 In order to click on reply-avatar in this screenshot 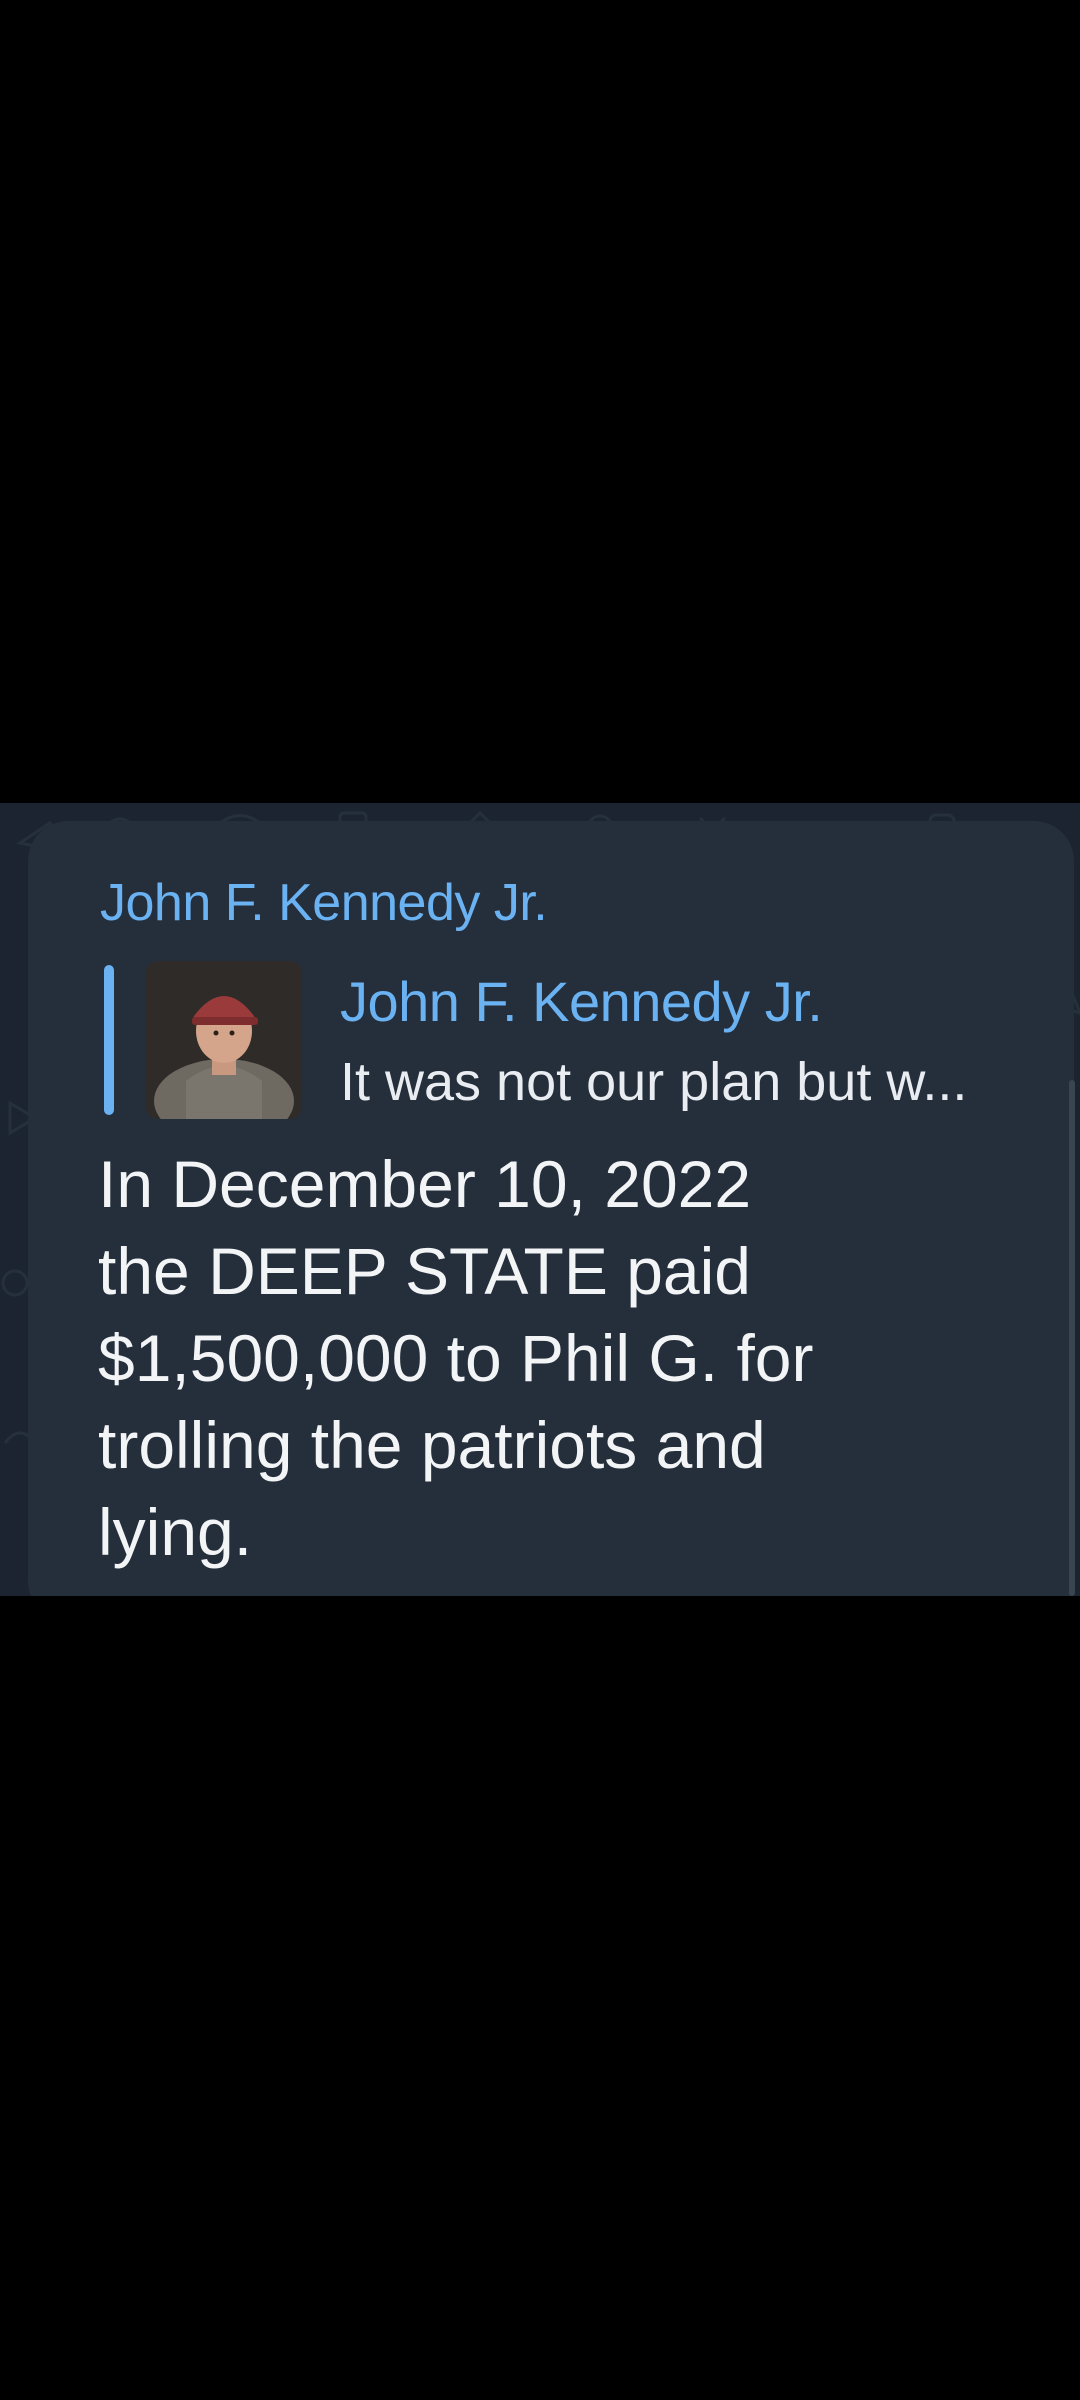, I will do `click(224, 1040)`.